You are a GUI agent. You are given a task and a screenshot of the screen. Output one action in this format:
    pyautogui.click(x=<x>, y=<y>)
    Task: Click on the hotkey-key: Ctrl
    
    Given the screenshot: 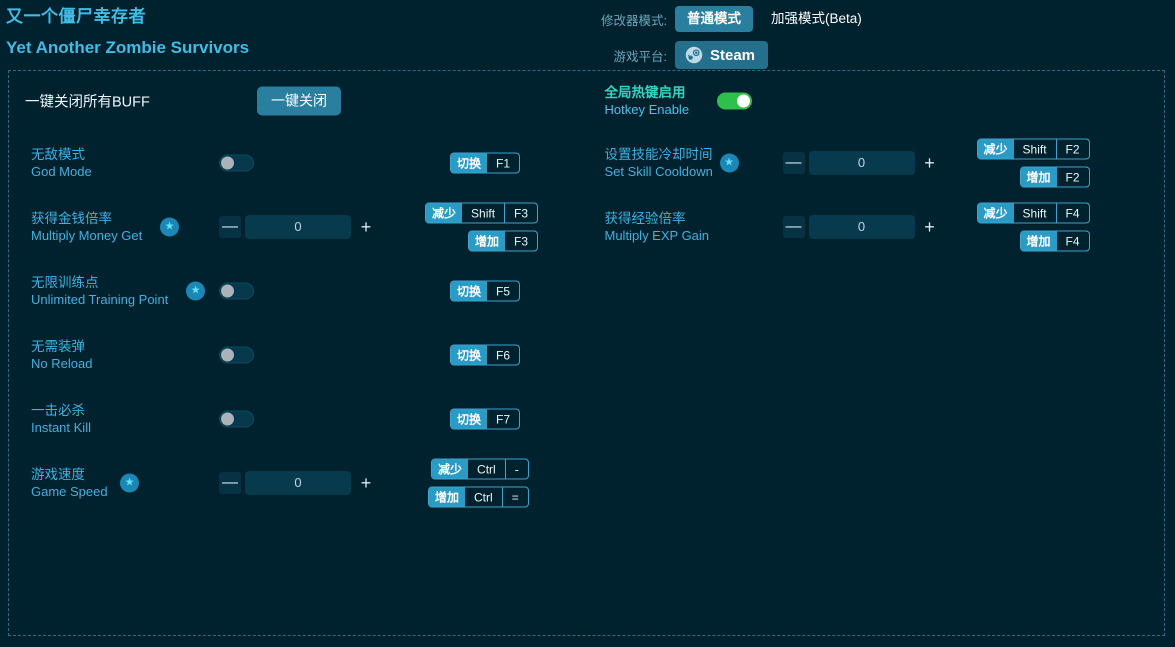 What is the action you would take?
    pyautogui.click(x=483, y=497)
    